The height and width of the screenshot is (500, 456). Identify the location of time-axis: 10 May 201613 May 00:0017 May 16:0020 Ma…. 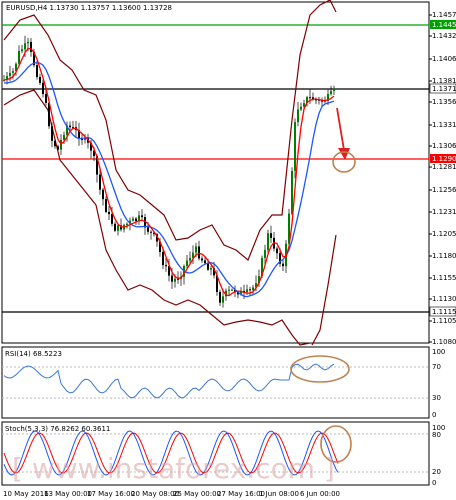
(171, 494).